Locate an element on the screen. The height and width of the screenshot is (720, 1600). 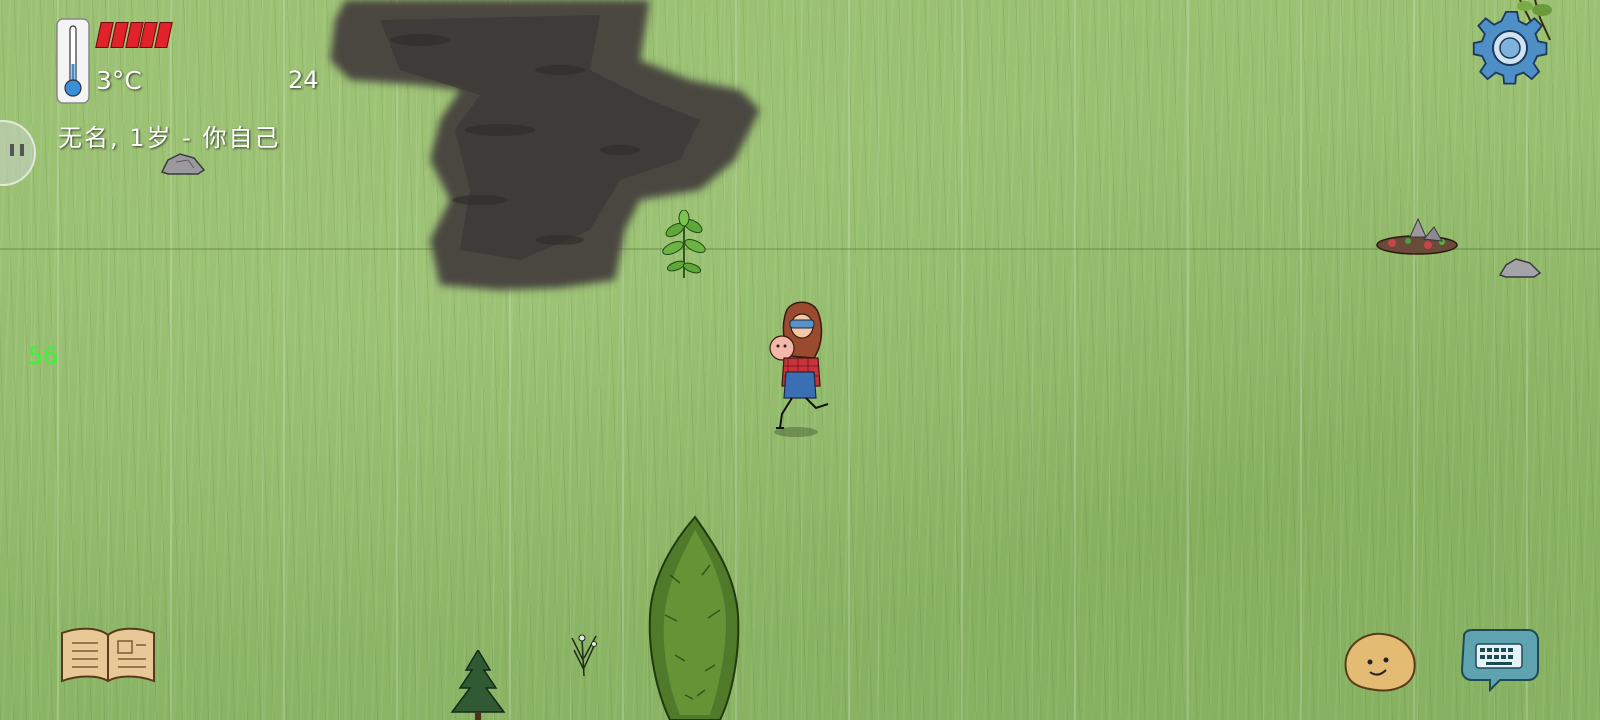
yum-counter: 24 is located at coordinates (303, 80).